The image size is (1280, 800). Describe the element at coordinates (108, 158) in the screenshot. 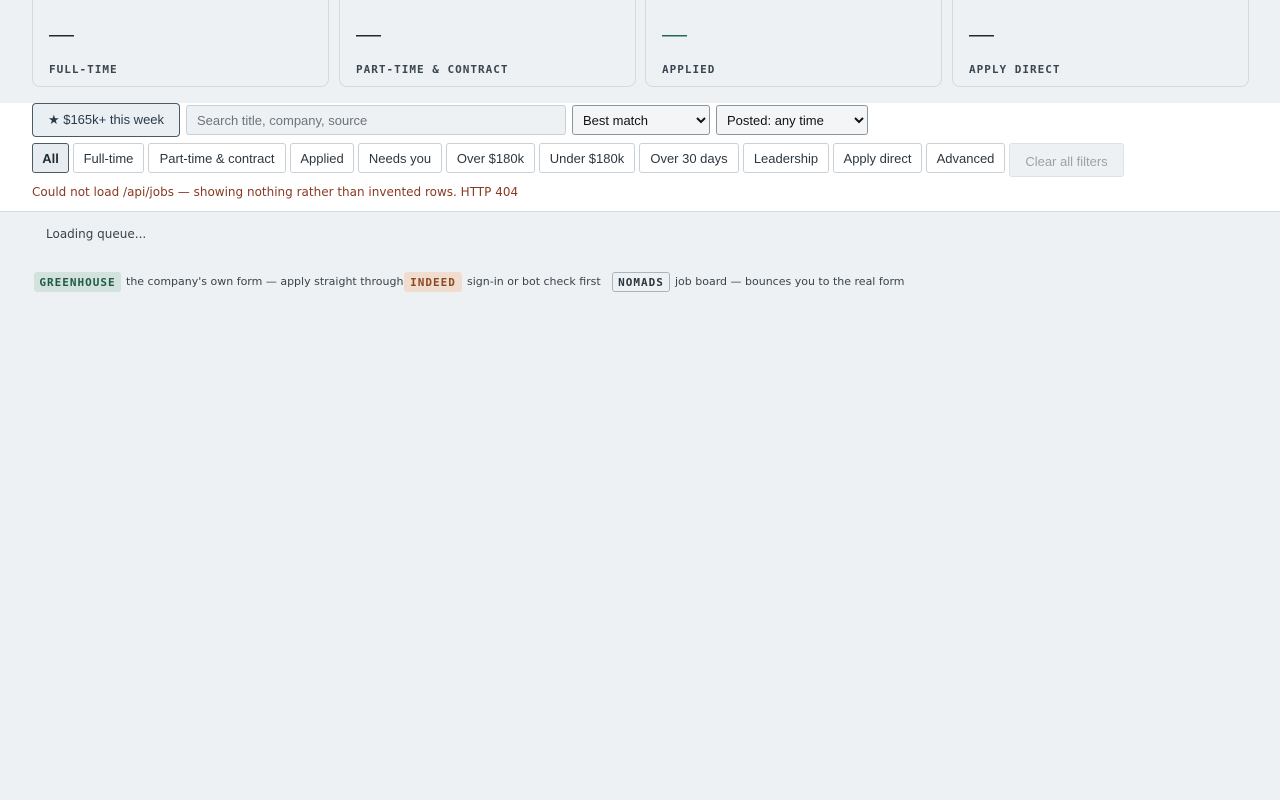

I see `chip-full-time: Full-time` at that location.